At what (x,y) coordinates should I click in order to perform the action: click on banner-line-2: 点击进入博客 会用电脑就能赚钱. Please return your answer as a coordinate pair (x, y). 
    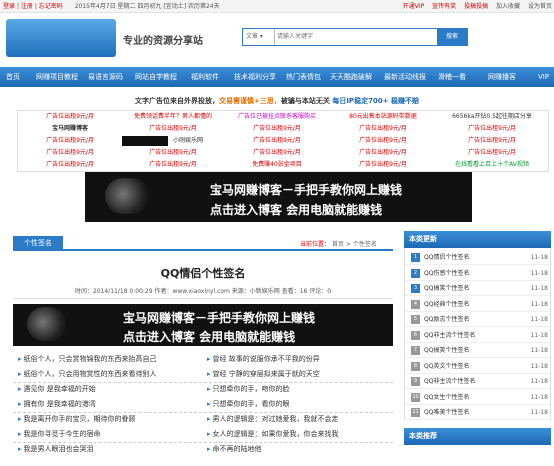
    Looking at the image, I should click on (296, 210).